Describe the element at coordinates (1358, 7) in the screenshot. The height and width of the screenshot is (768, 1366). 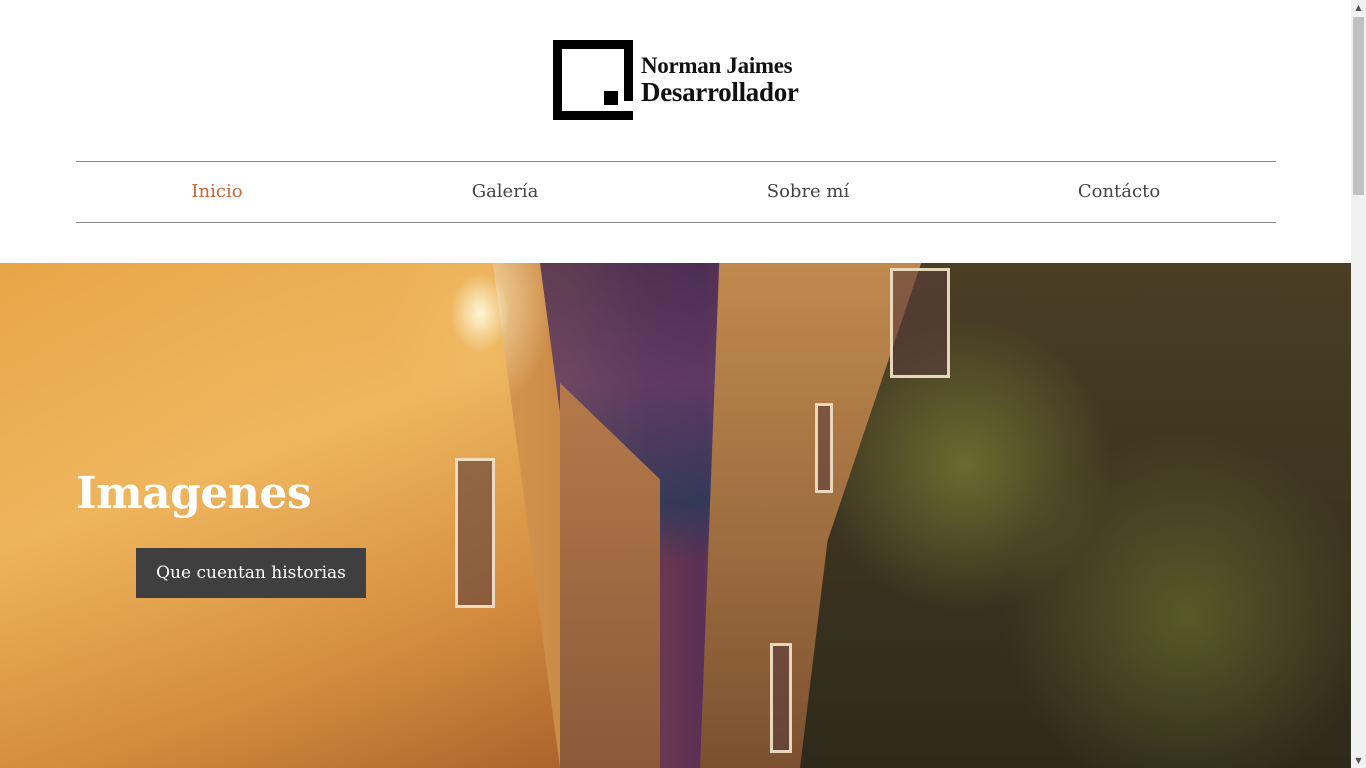
I see `scroll-up-icon: ▲` at that location.